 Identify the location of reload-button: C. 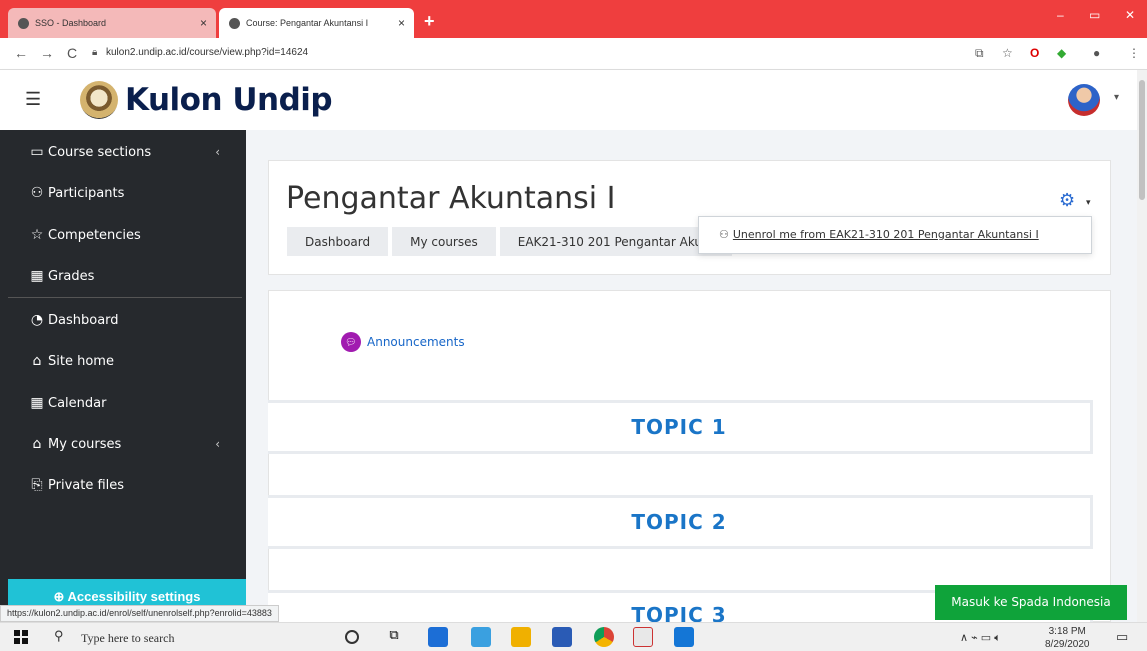
(72, 53).